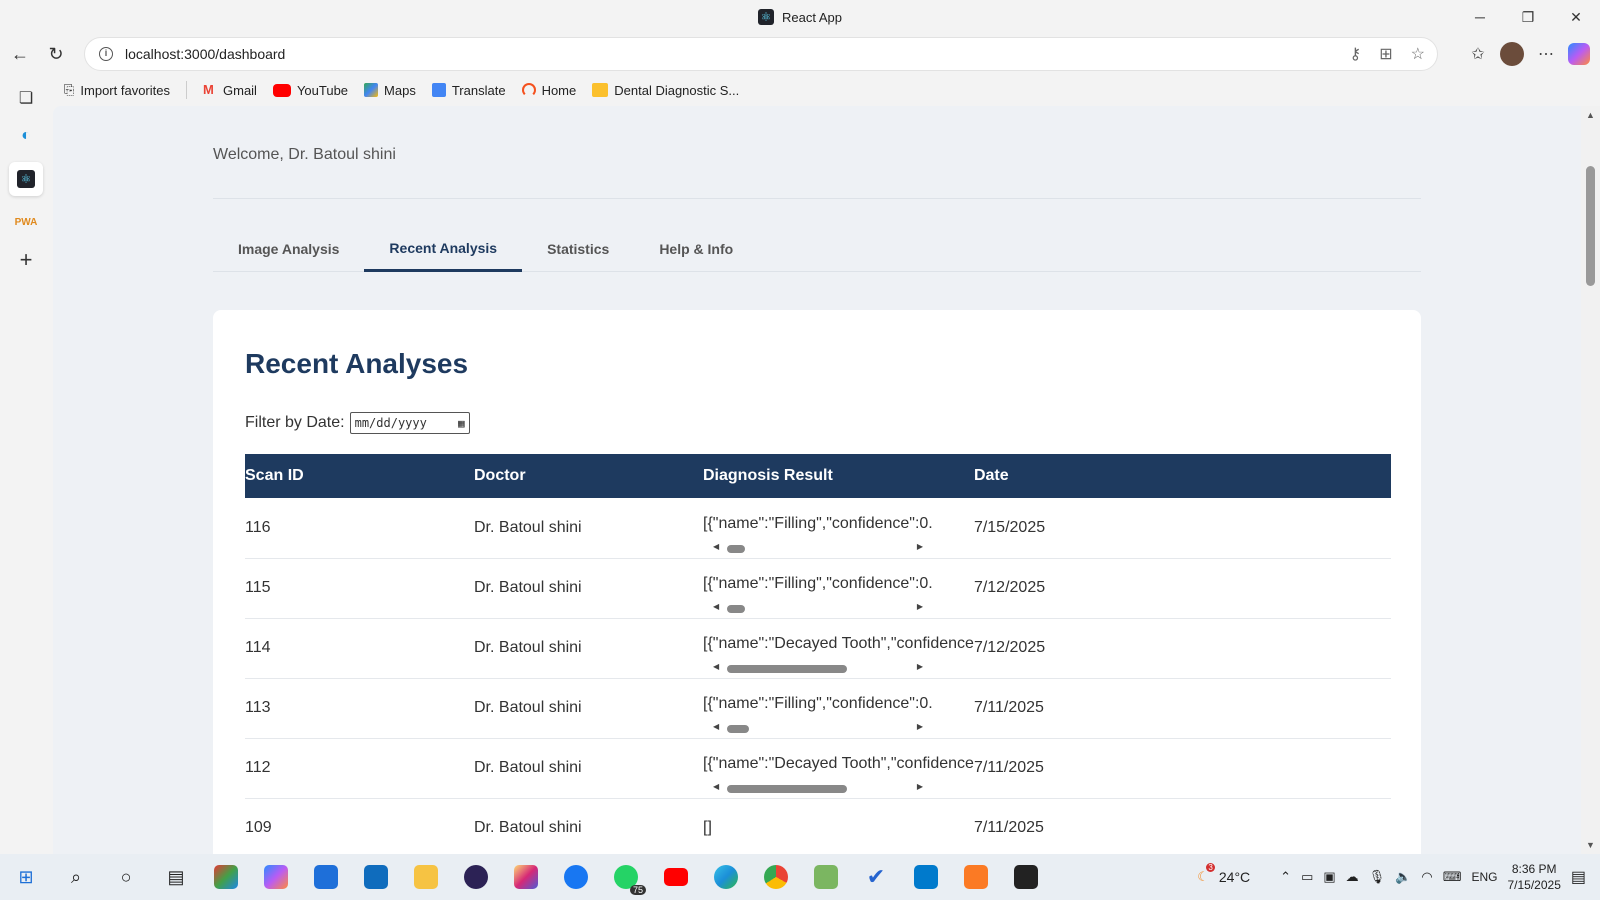  What do you see at coordinates (326, 877) in the screenshot?
I see `store-icon` at bounding box center [326, 877].